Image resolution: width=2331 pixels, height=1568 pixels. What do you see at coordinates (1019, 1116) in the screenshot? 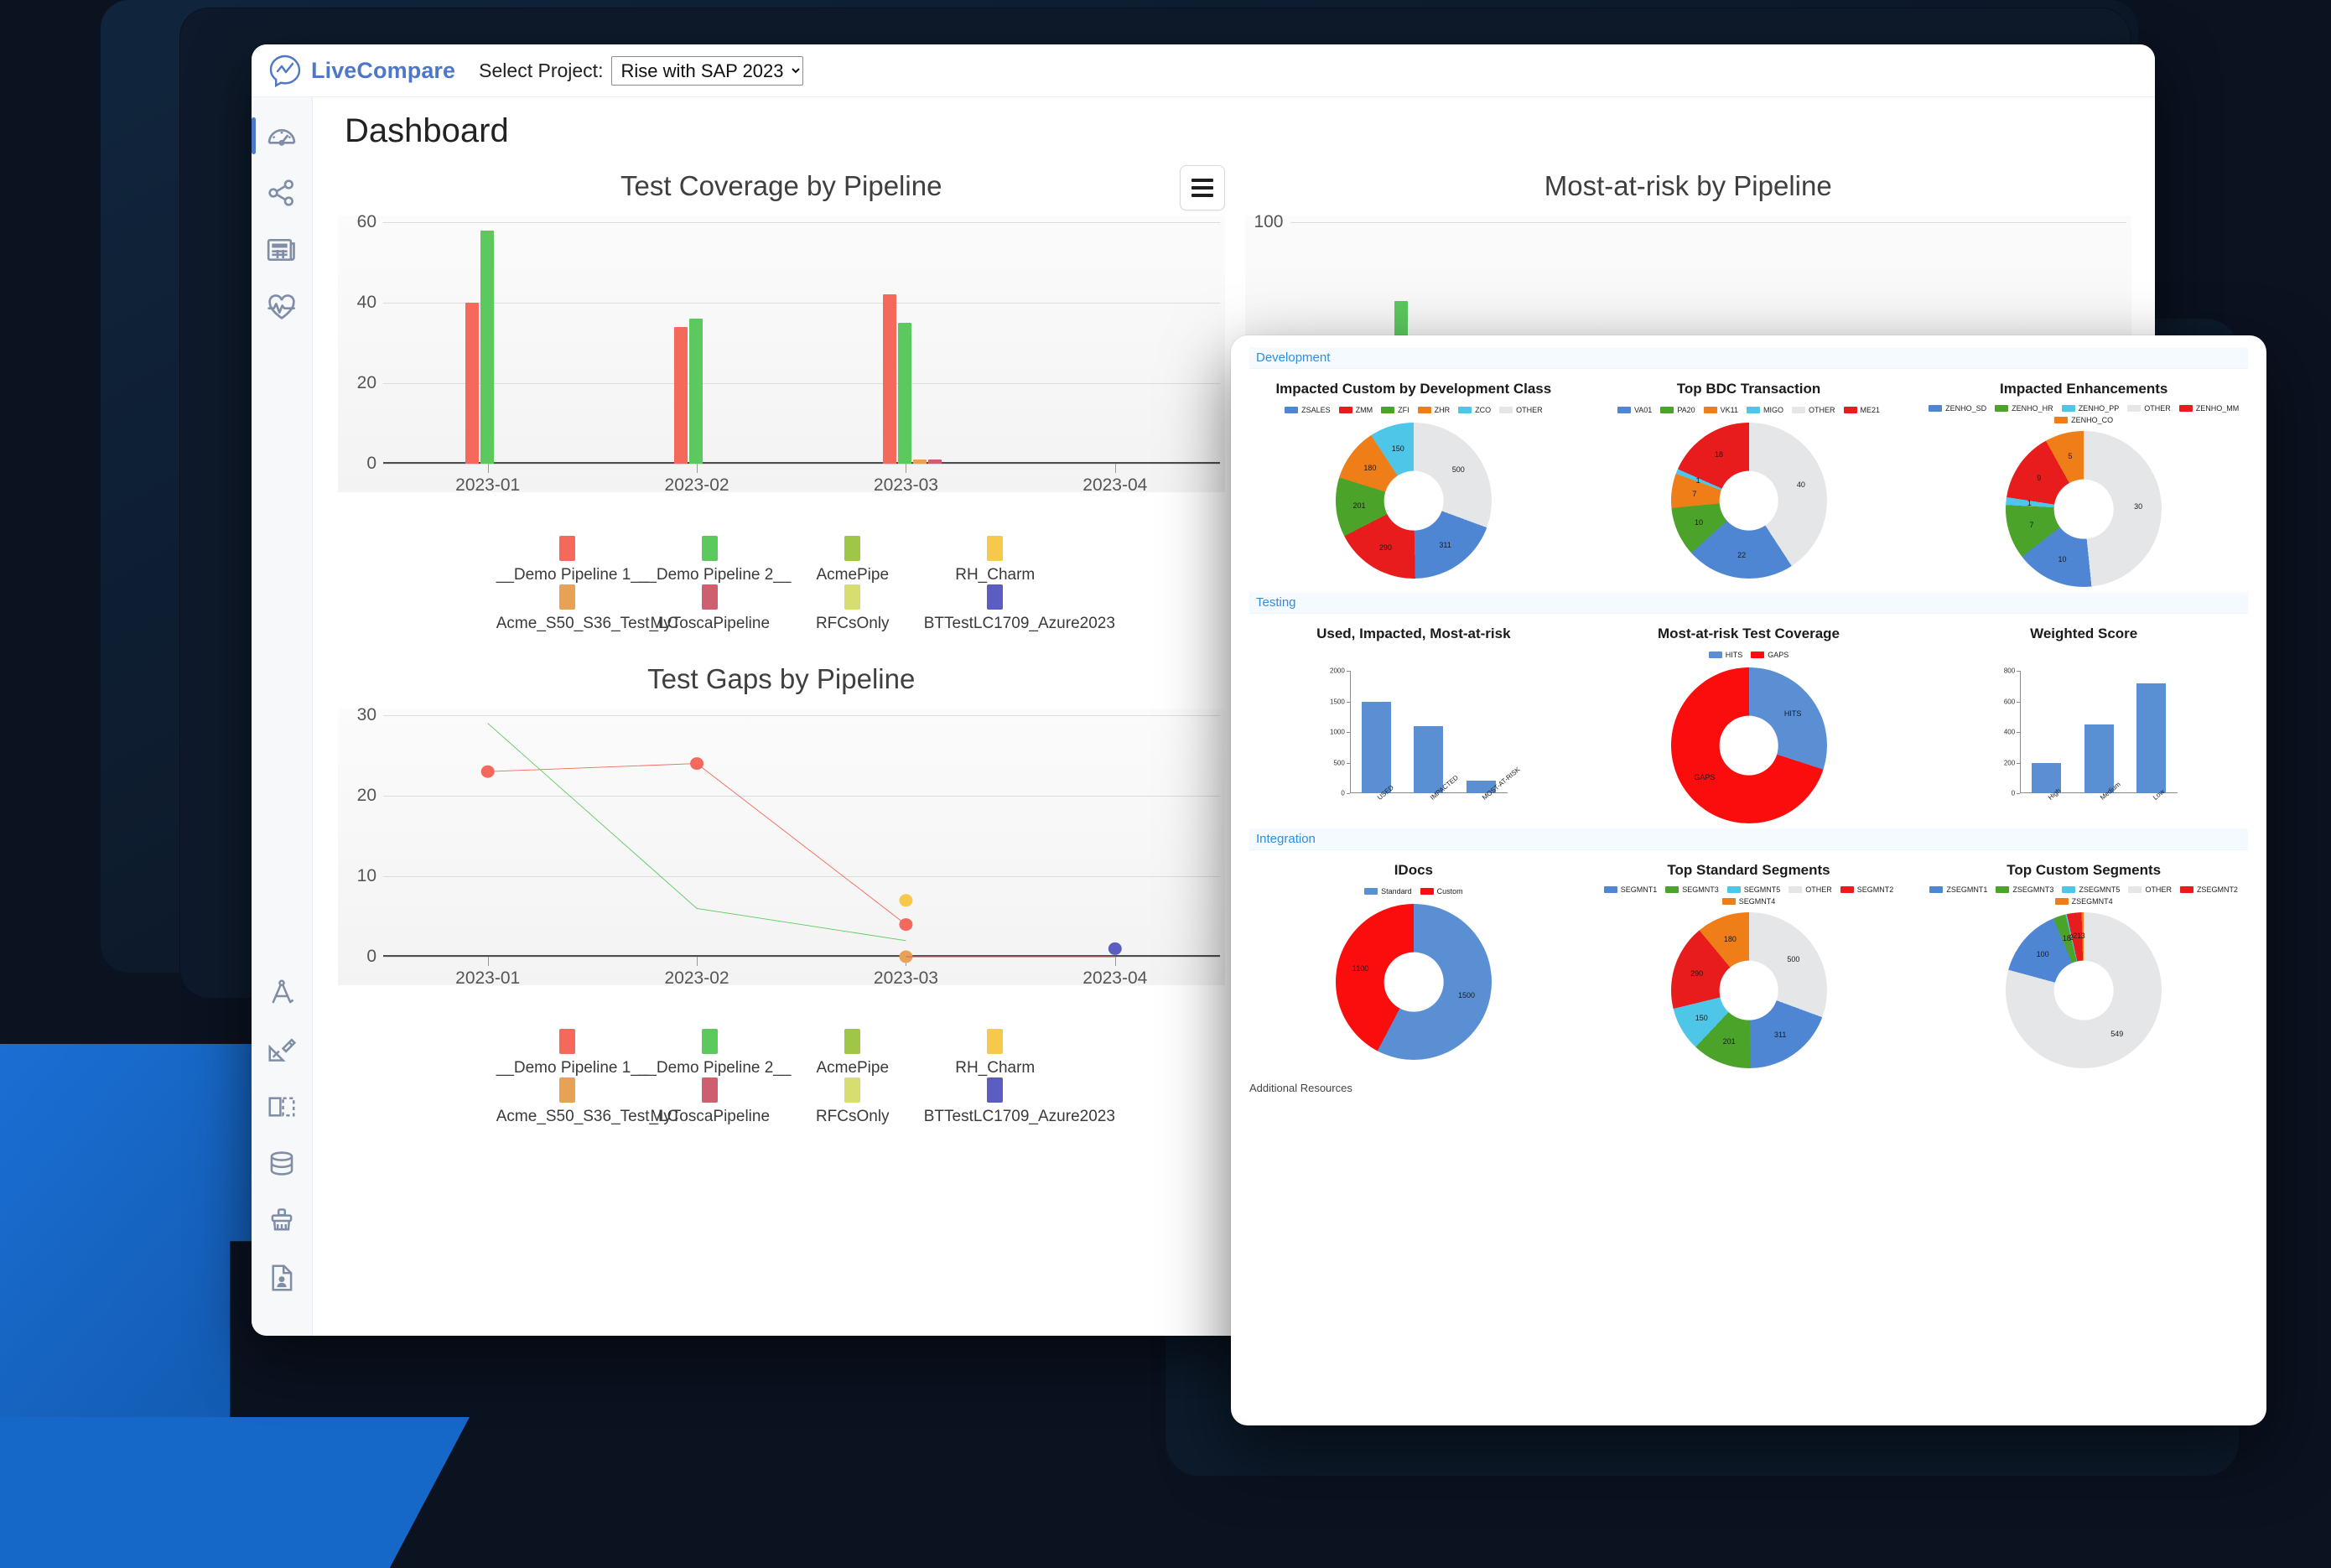
I see `legend-label: BTTestLC1709_Azure2023` at bounding box center [1019, 1116].